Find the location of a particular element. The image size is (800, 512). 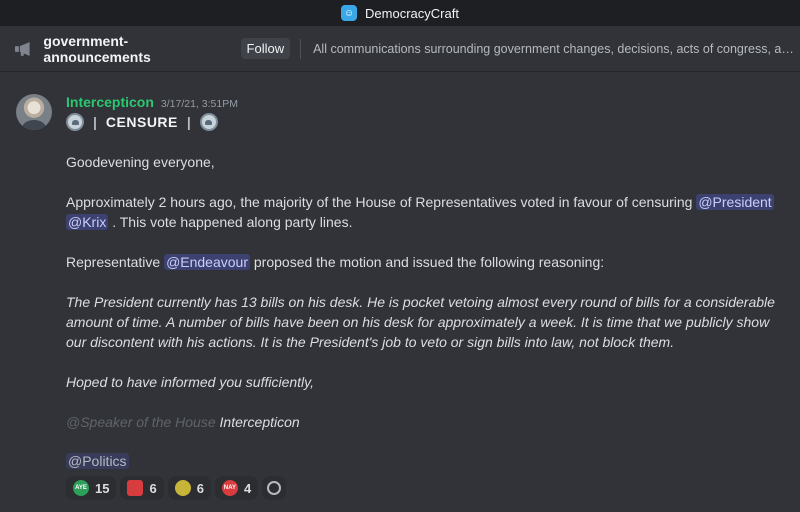

message-title-line: | CENSURE | is located at coordinates (142, 122).